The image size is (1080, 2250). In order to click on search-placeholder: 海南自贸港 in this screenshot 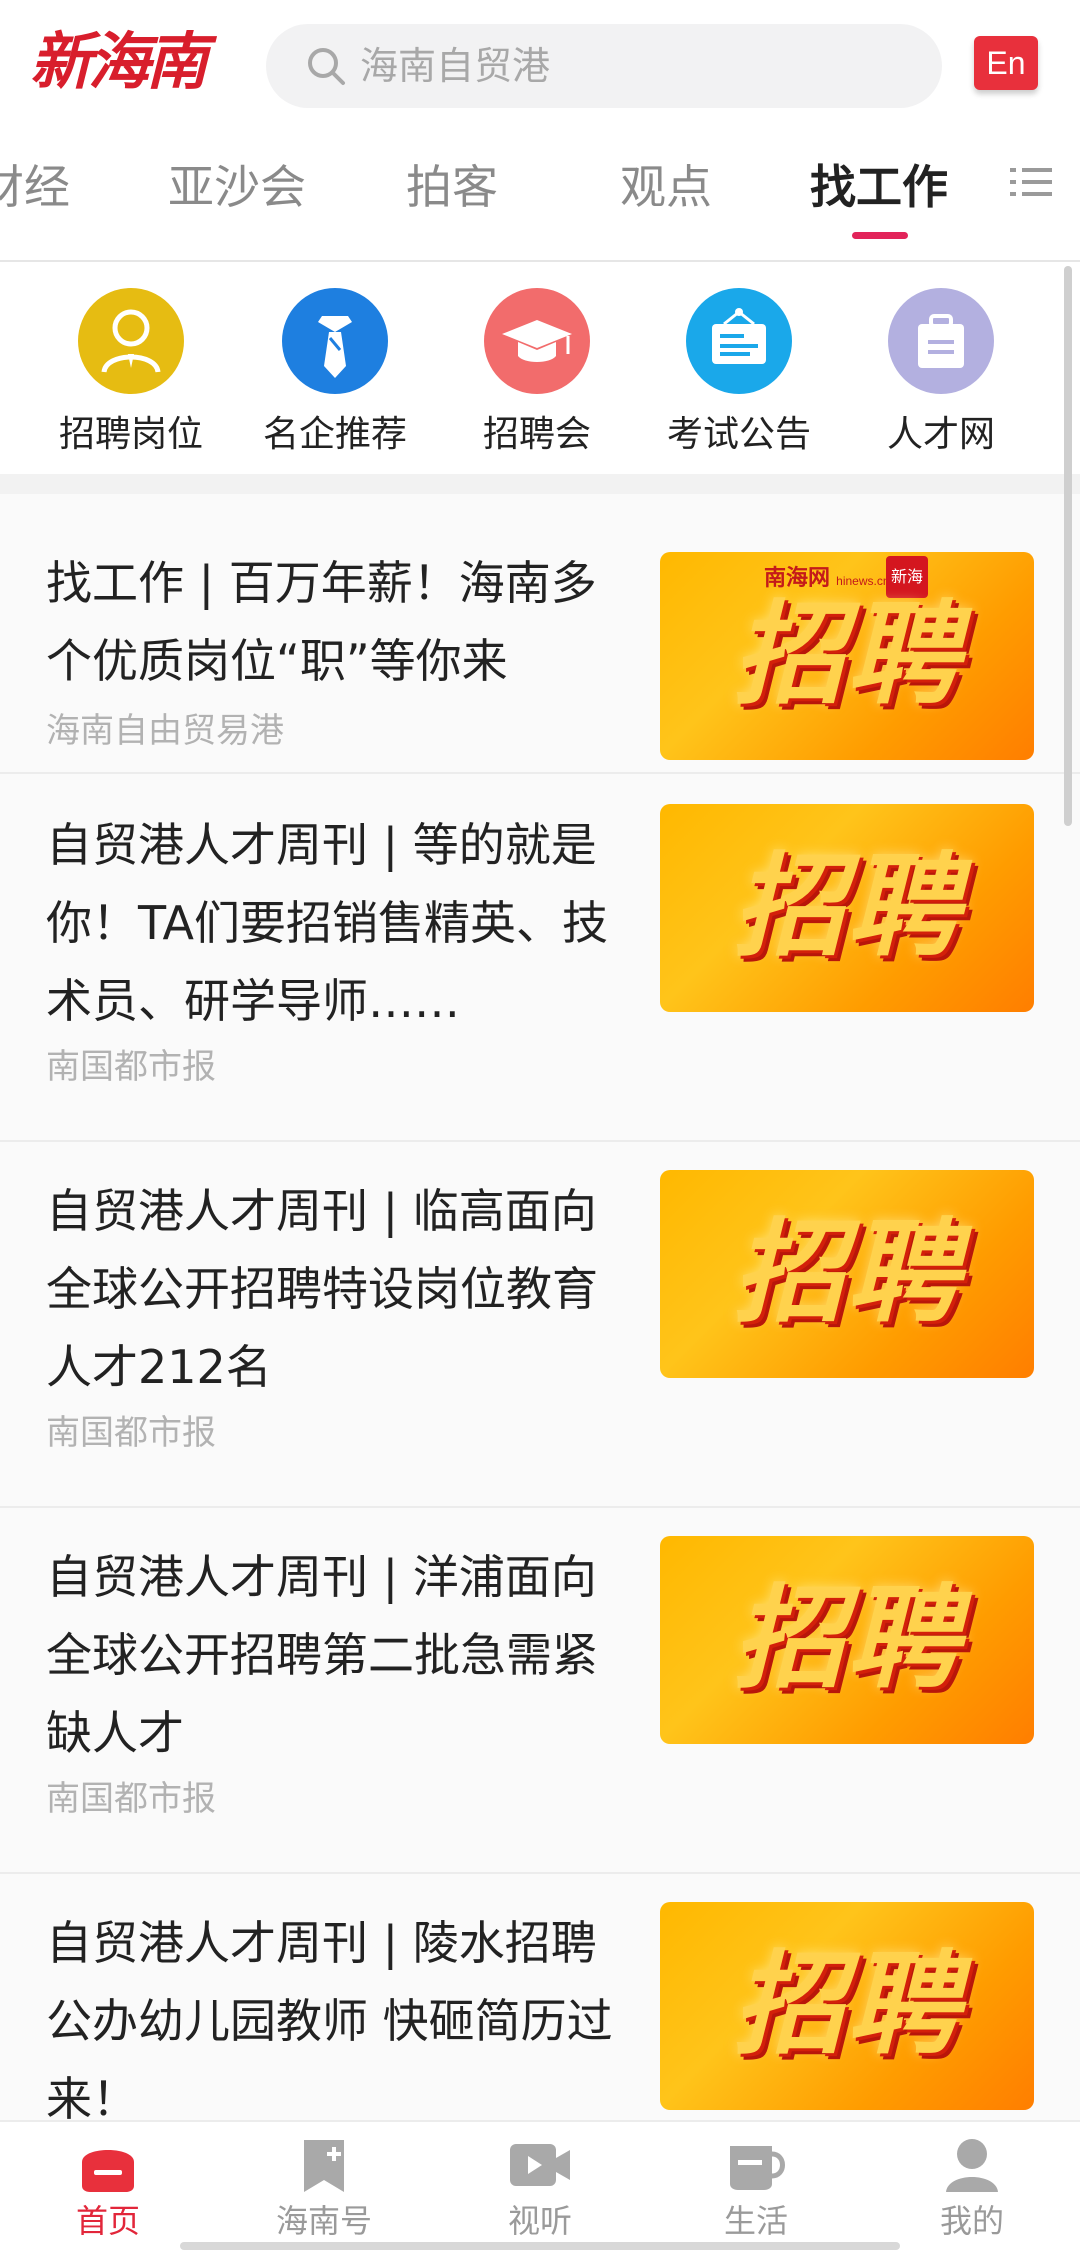, I will do `click(455, 66)`.